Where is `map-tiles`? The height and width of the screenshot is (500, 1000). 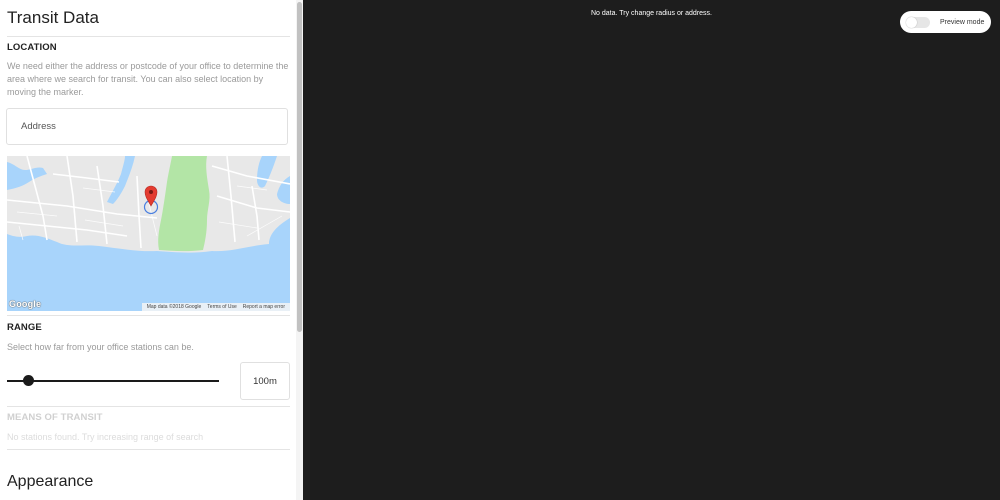
map-tiles is located at coordinates (148, 204).